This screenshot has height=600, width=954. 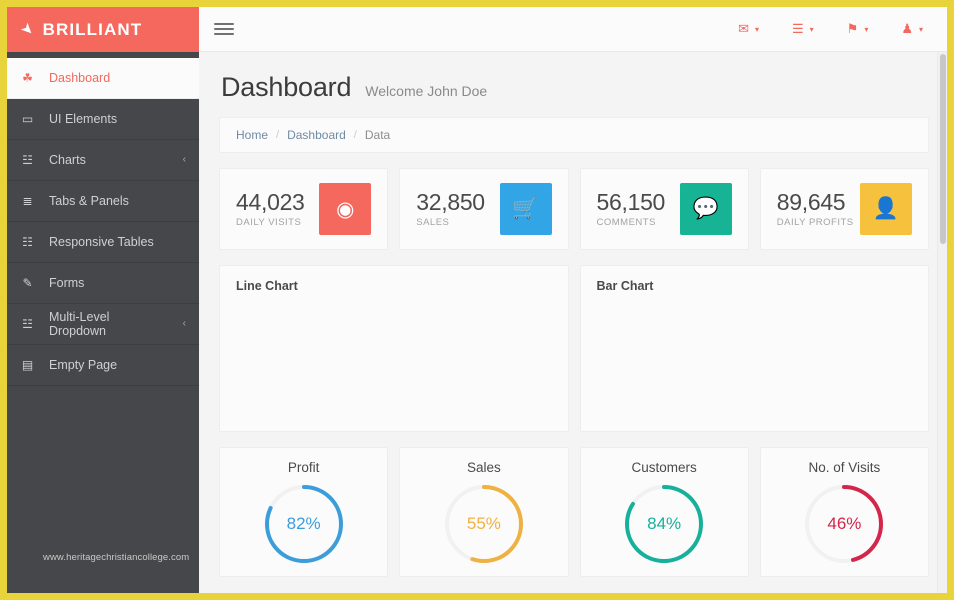 I want to click on scrollbar-thumb, so click(x=943, y=149).